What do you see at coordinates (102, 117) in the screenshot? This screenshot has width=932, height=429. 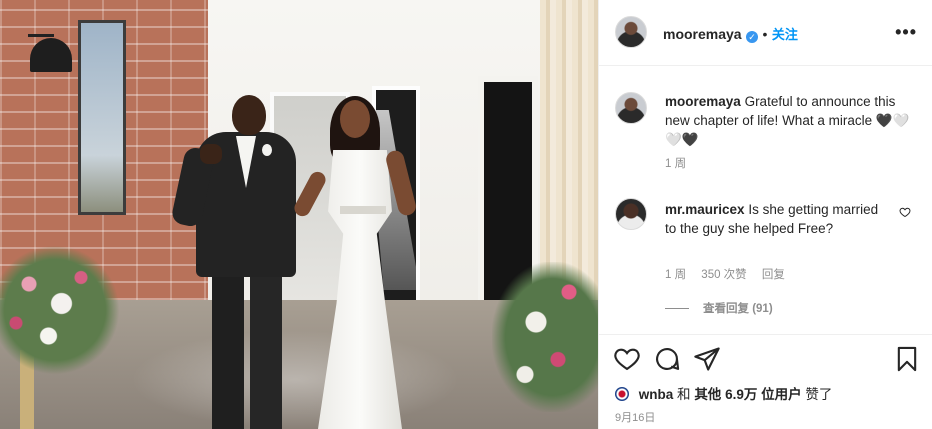 I see `window` at bounding box center [102, 117].